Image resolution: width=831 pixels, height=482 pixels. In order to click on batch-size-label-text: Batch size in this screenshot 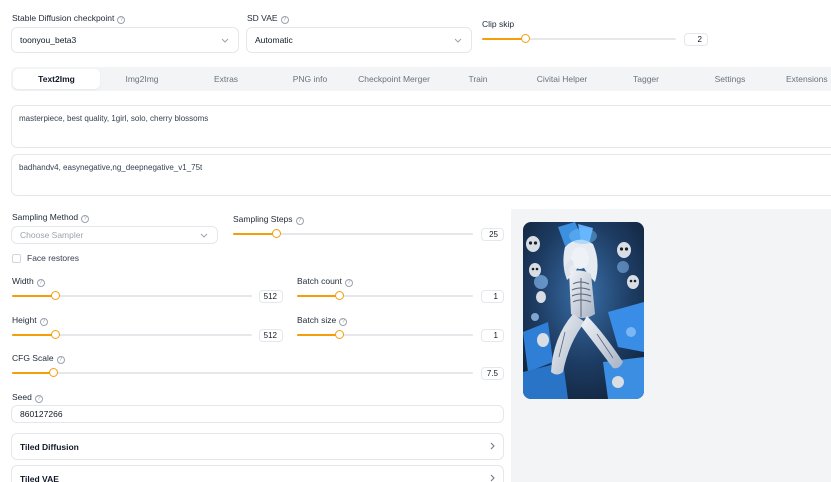, I will do `click(317, 320)`.